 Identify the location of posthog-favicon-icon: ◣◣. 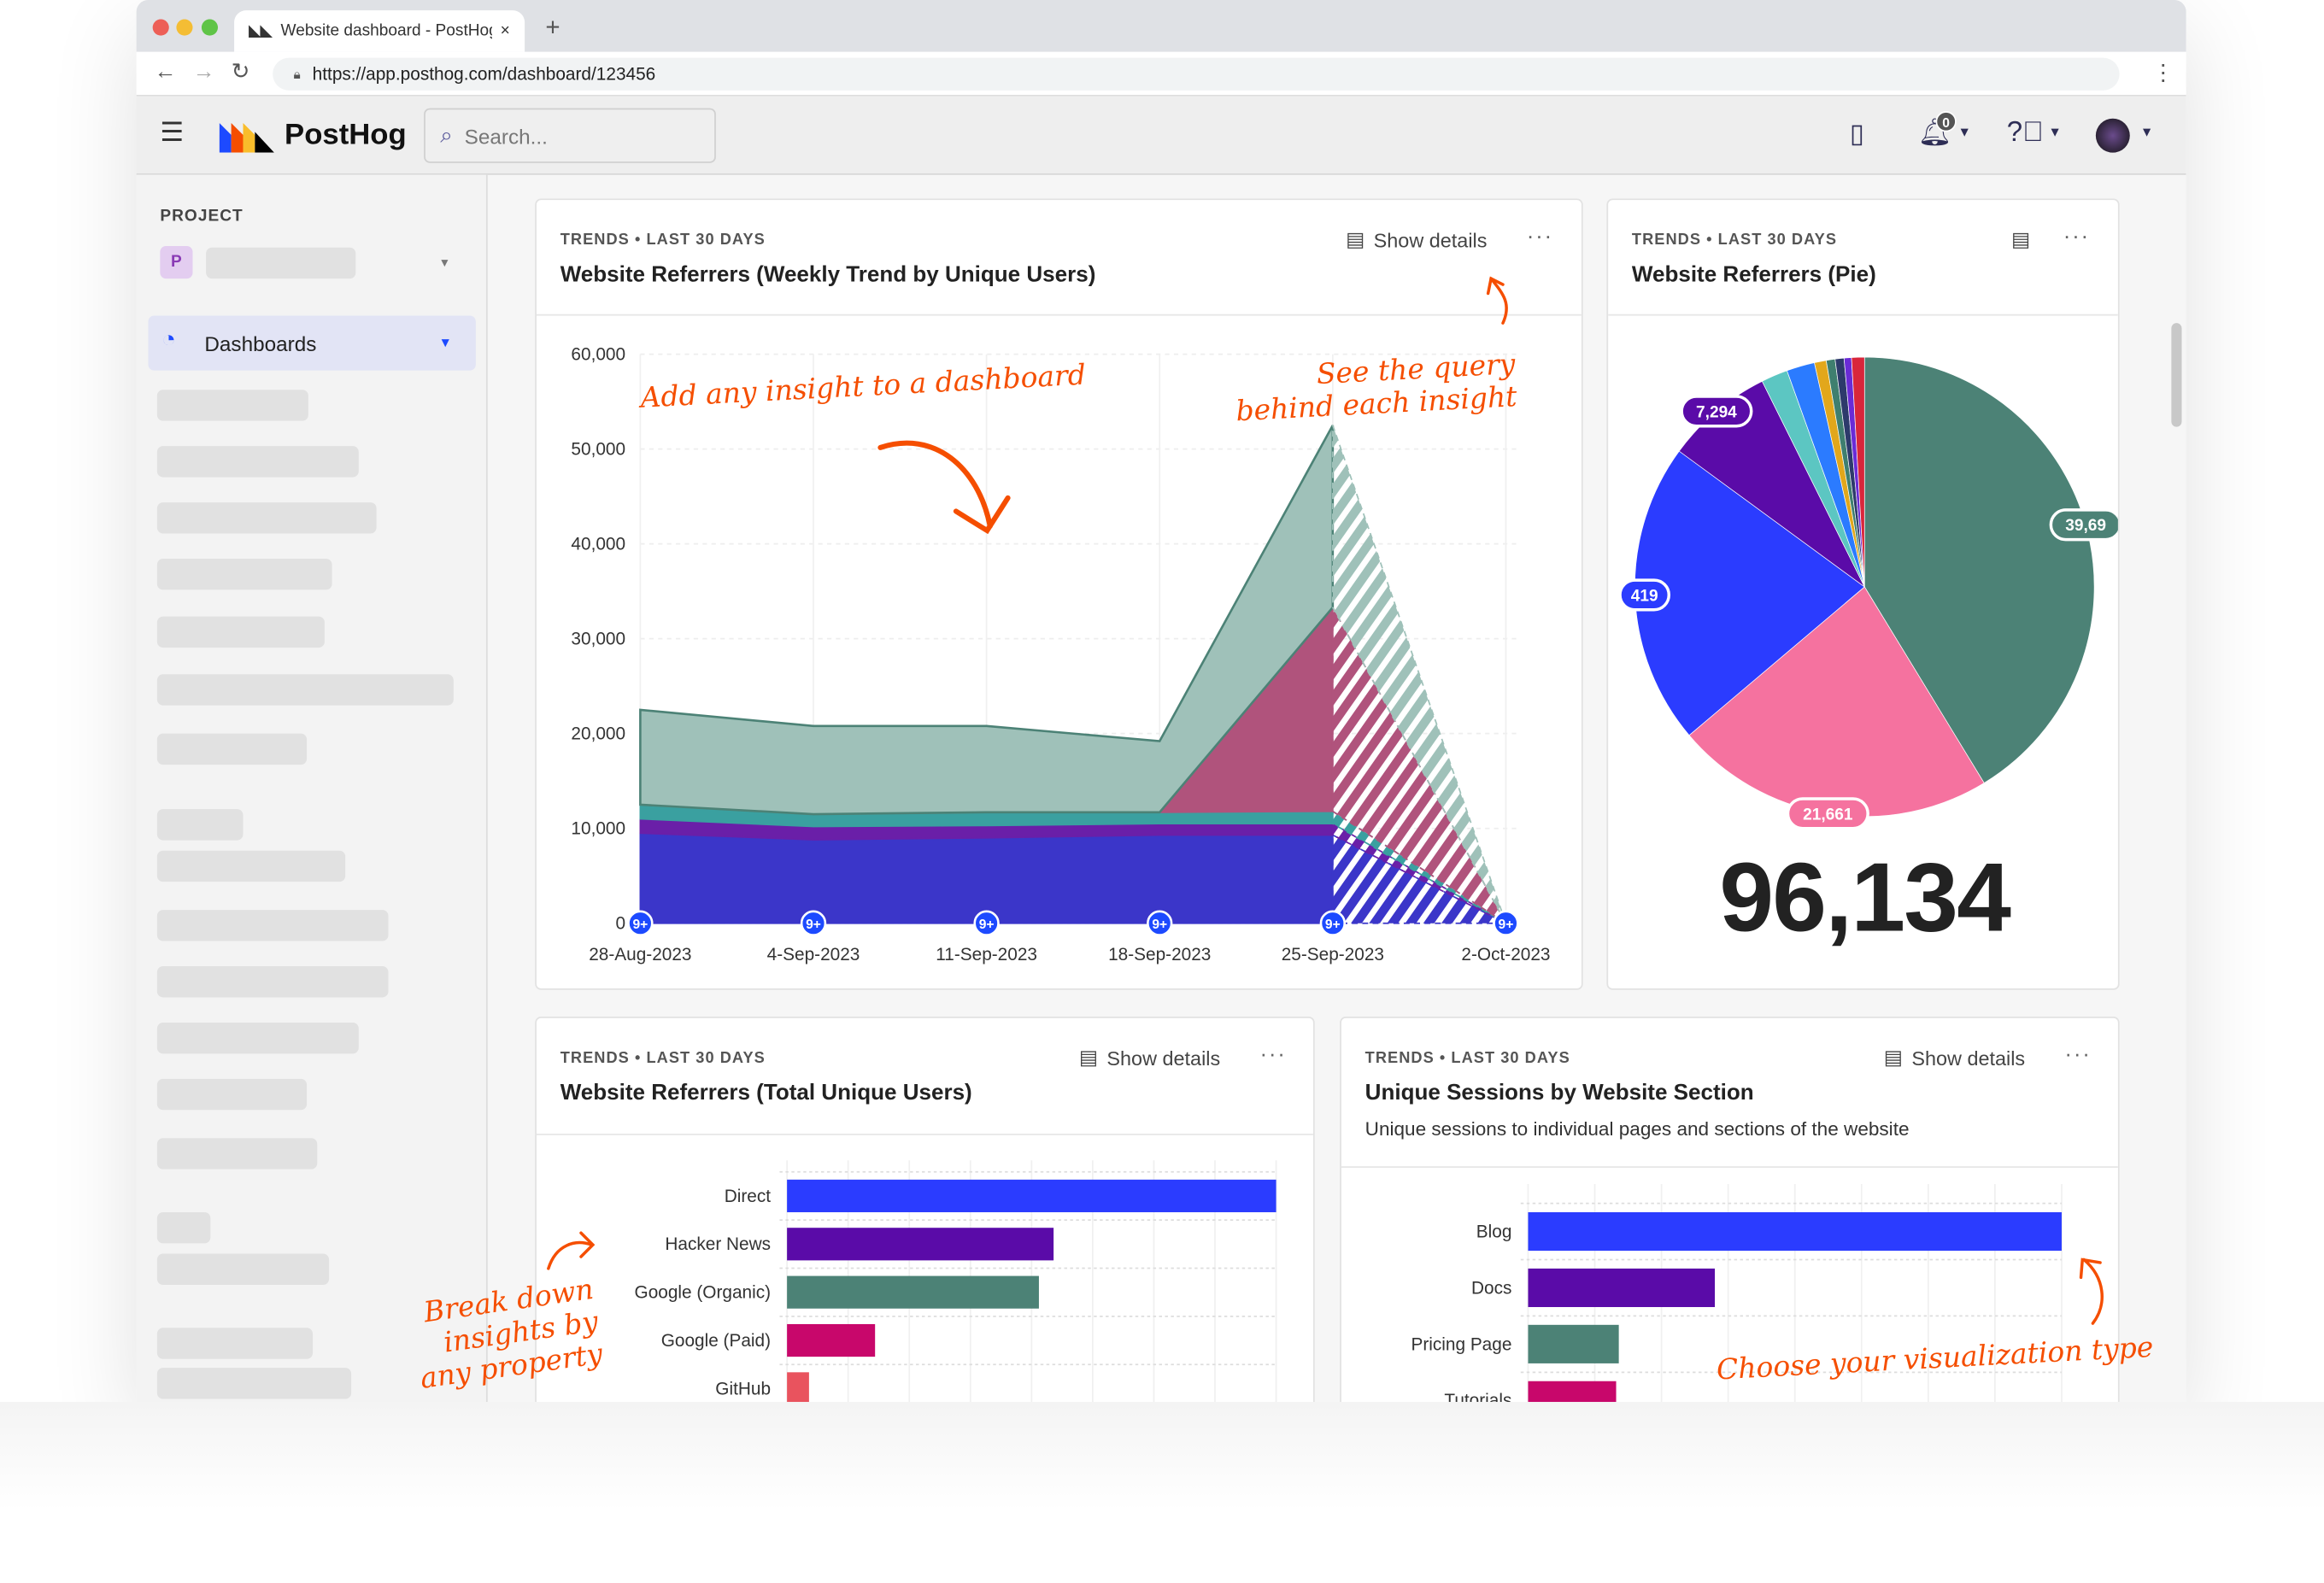
(261, 30).